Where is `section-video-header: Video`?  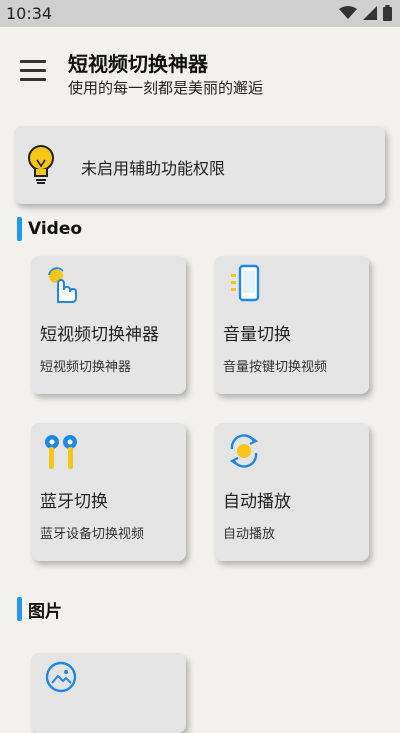 section-video-header: Video is located at coordinates (49, 229).